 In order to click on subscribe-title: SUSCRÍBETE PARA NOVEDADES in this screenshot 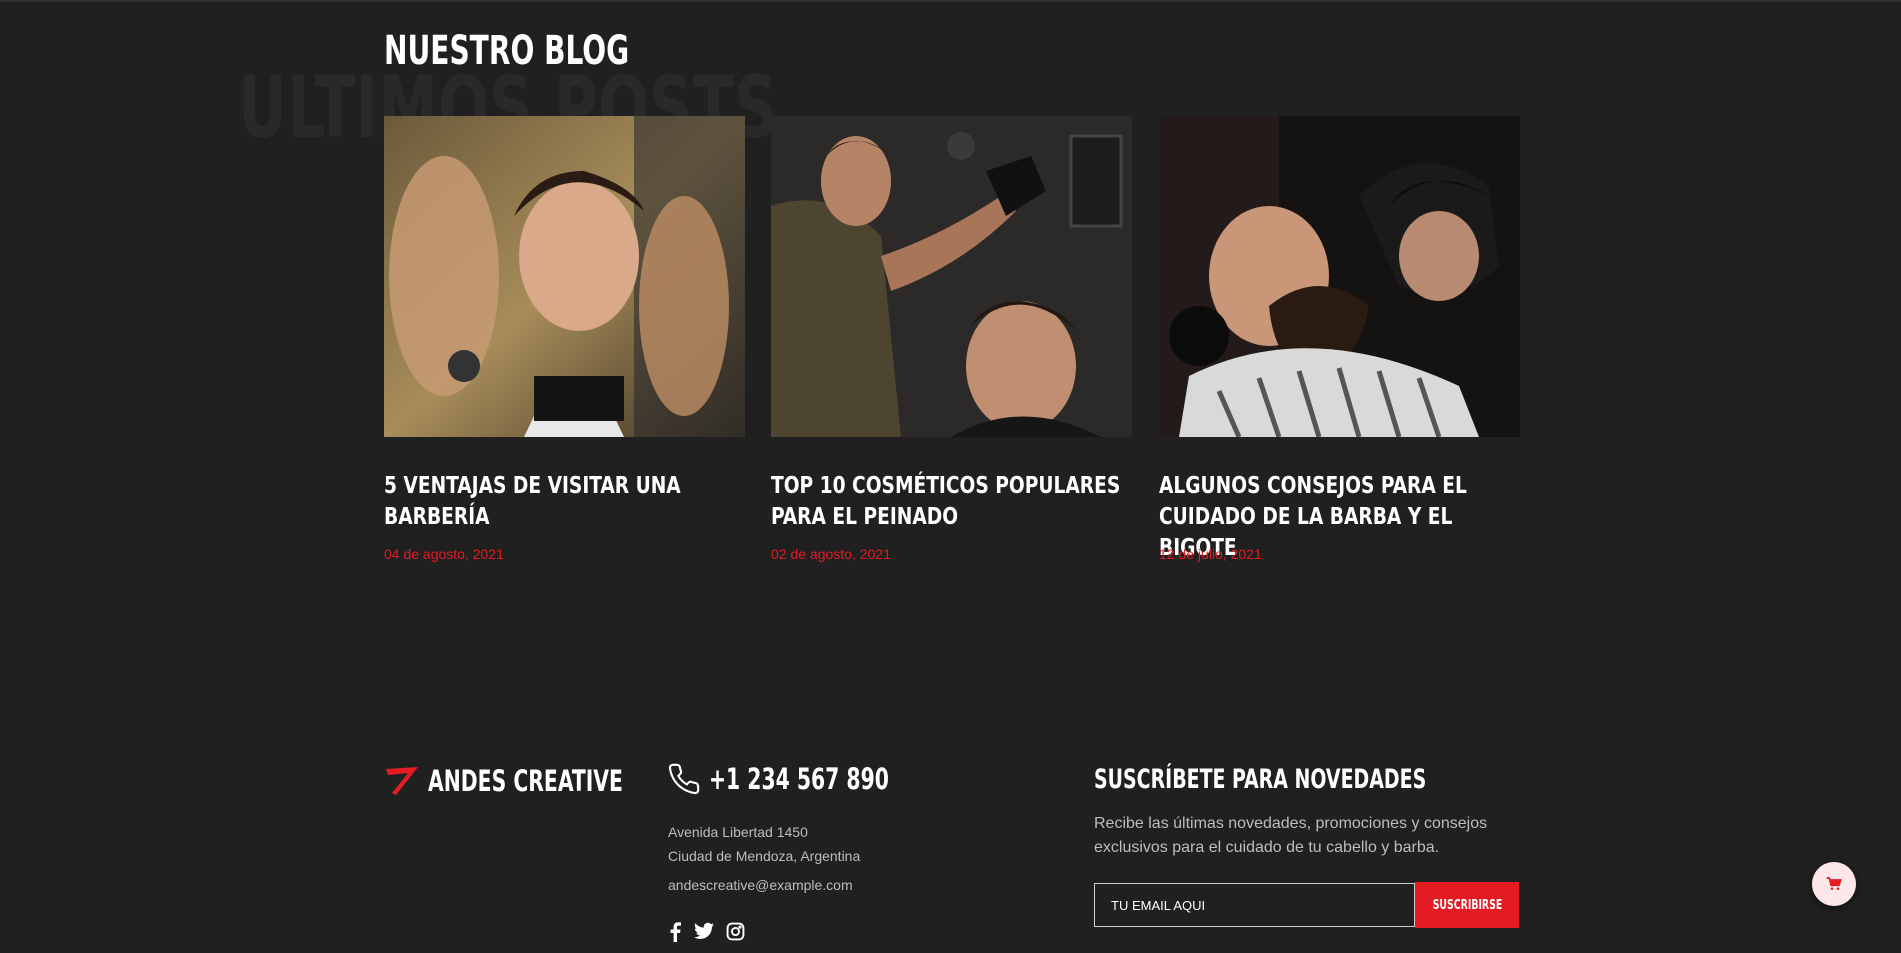, I will do `click(1260, 779)`.